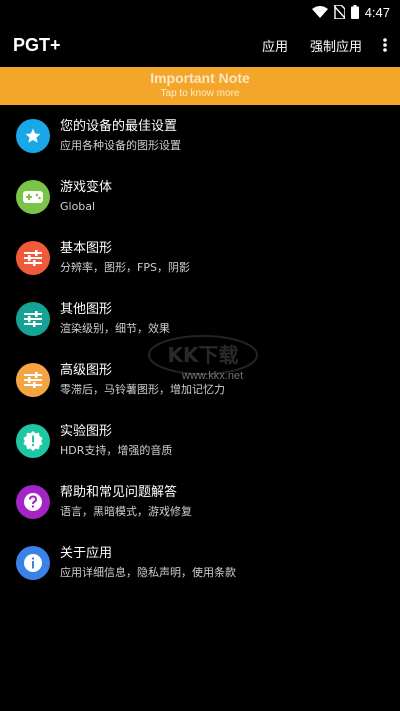 This screenshot has height=711, width=400. Describe the element at coordinates (200, 12) in the screenshot. I see `status-bar: 4:47` at that location.